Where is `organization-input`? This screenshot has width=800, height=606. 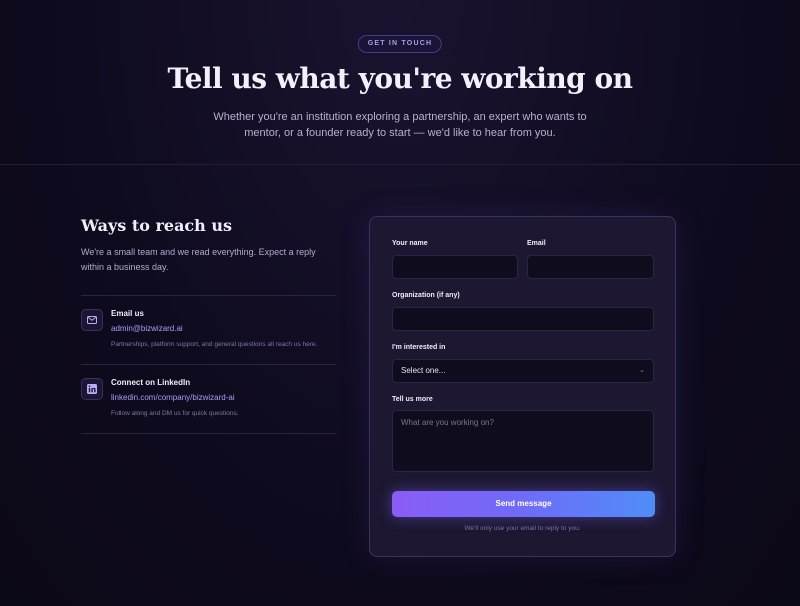
organization-input is located at coordinates (523, 319).